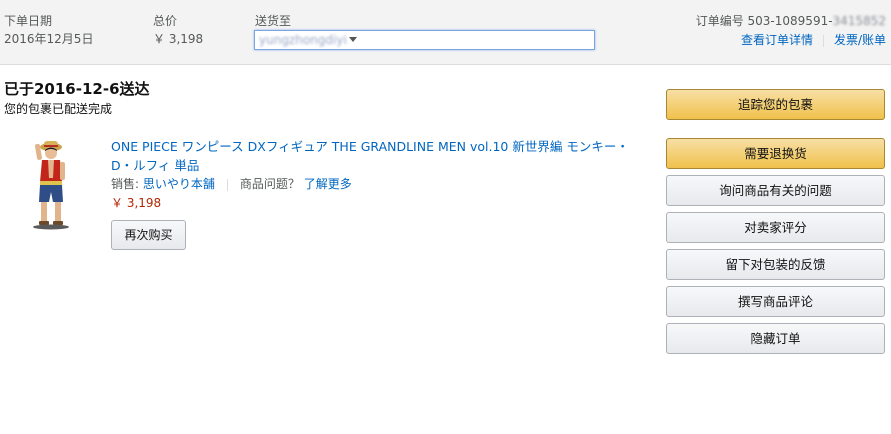 The width and height of the screenshot is (891, 434). What do you see at coordinates (775, 301) in the screenshot?
I see `write-review-button: 撰写商品评论` at bounding box center [775, 301].